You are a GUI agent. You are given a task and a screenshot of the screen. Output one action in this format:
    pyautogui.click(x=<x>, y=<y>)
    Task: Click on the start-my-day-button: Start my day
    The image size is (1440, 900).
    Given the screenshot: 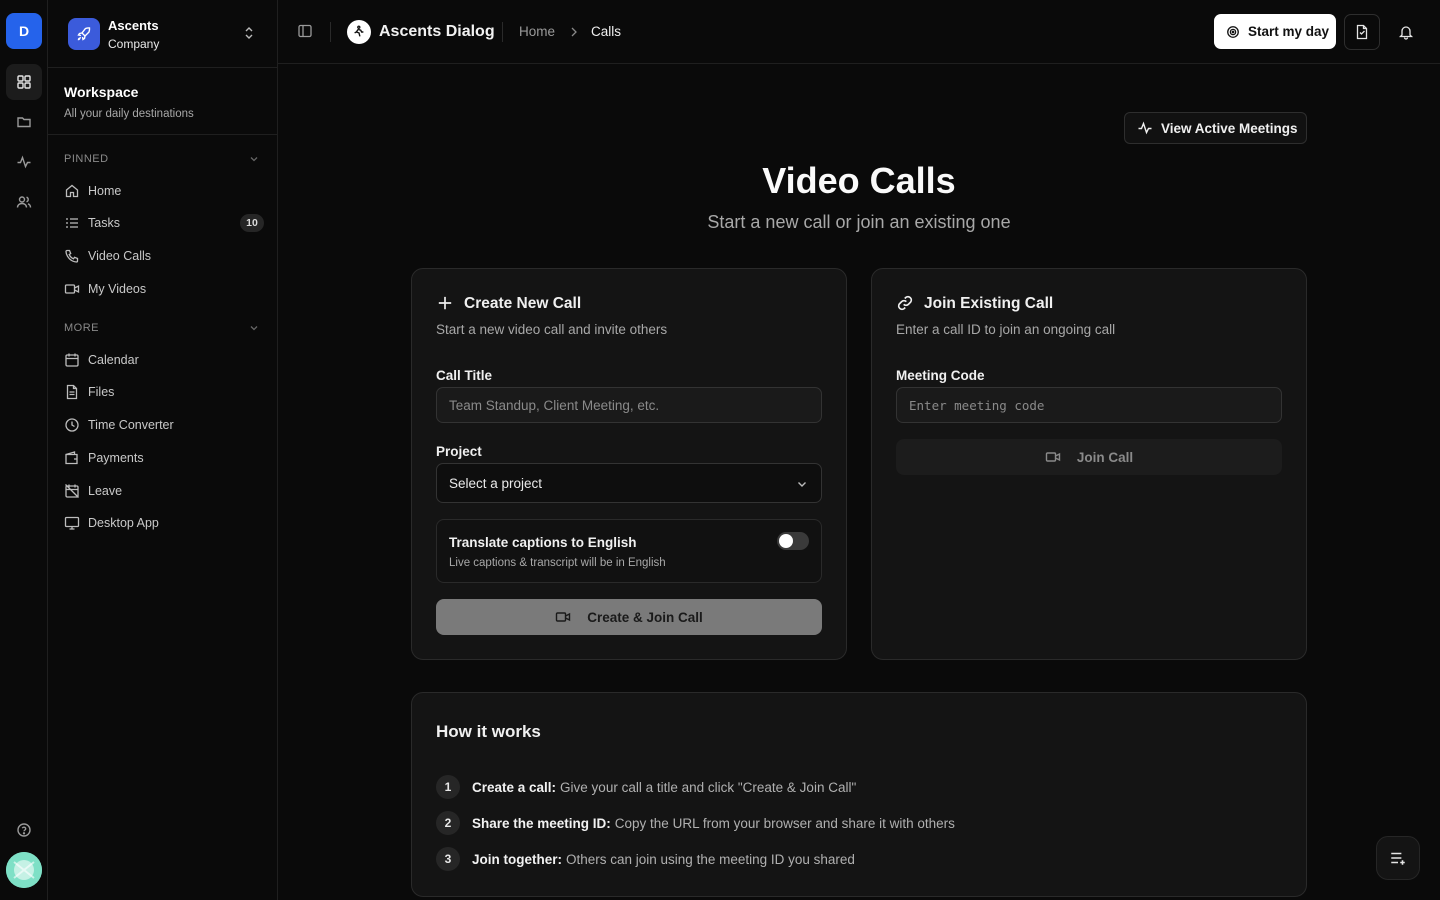 What is the action you would take?
    pyautogui.click(x=1275, y=31)
    